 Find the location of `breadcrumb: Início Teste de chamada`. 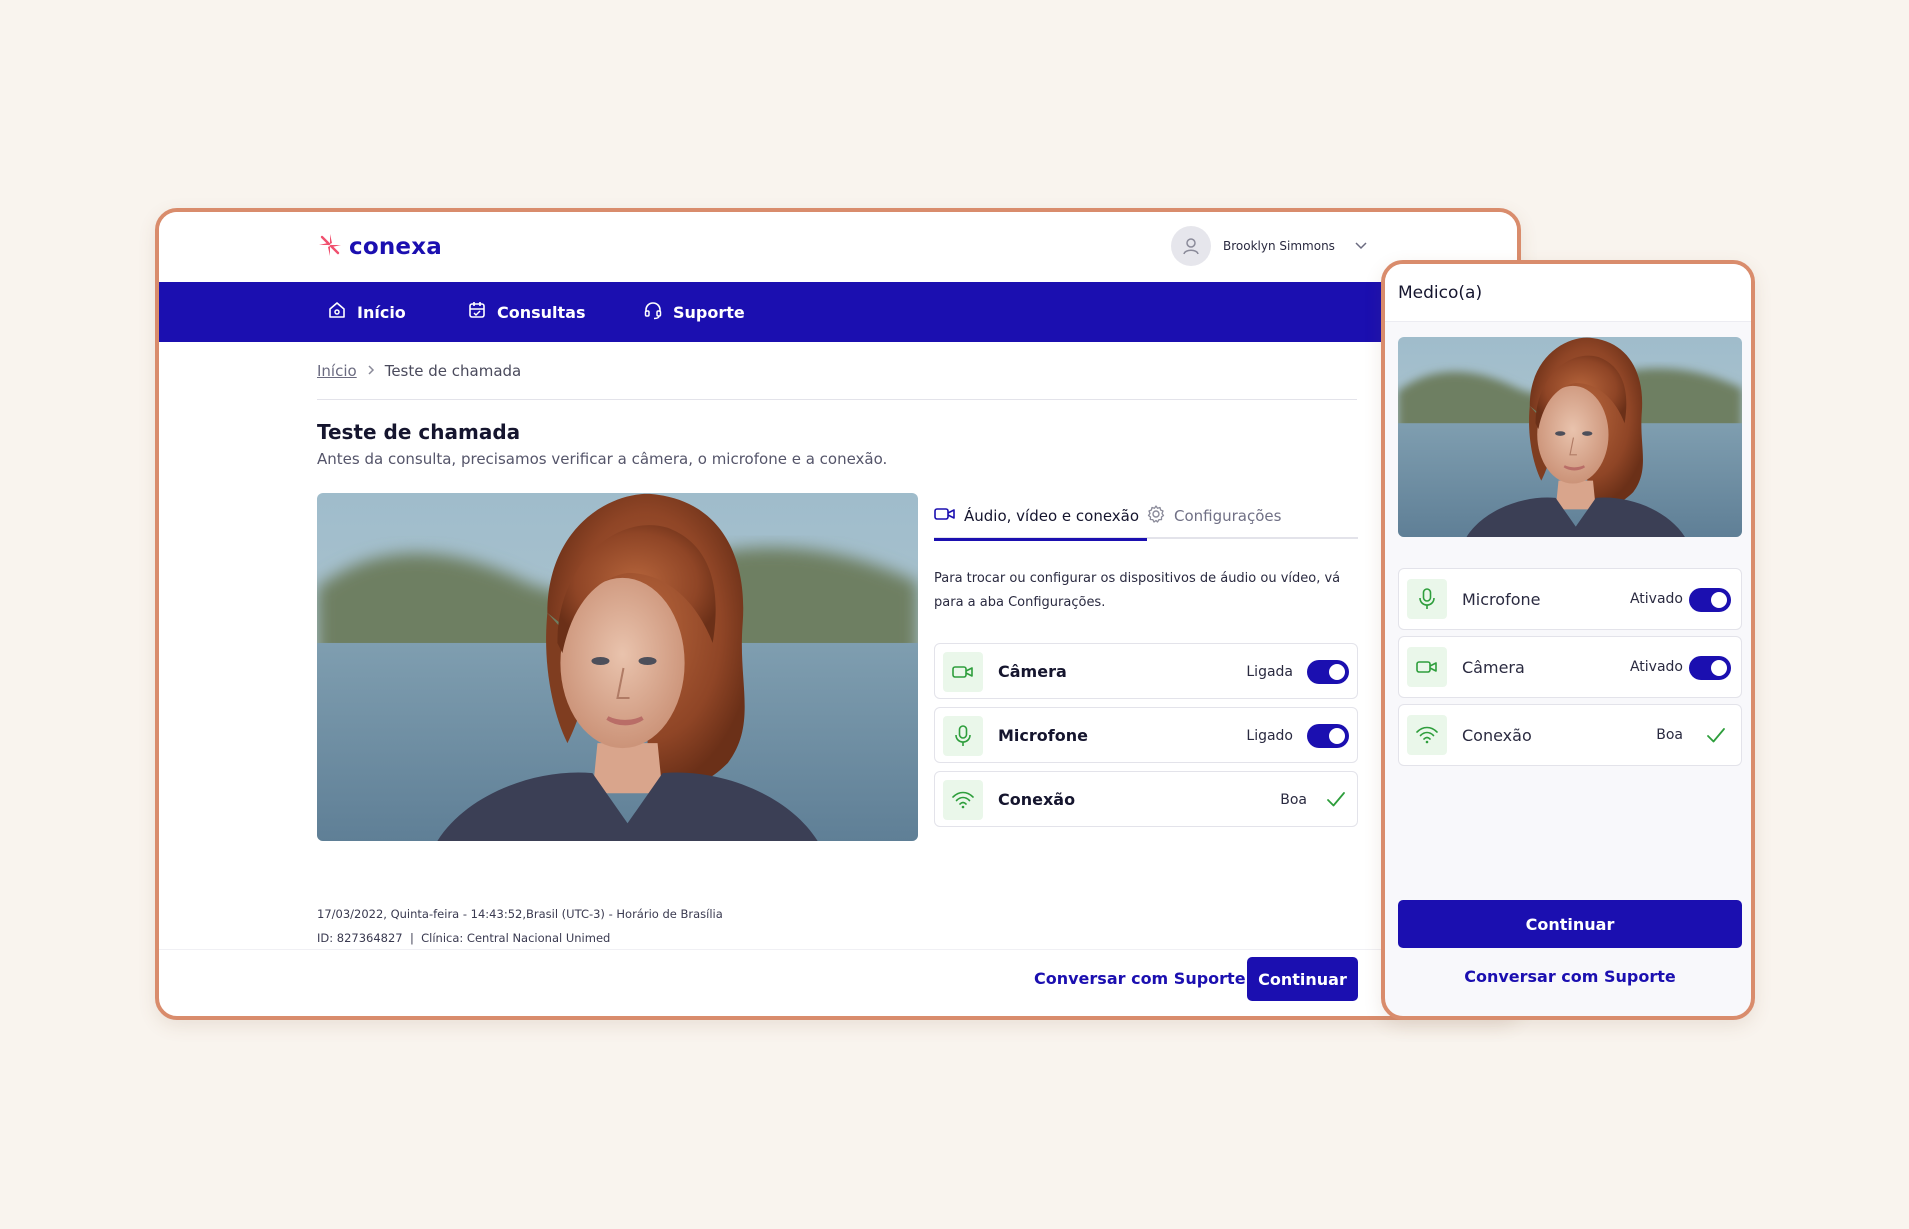

breadcrumb: Início Teste de chamada is located at coordinates (419, 371).